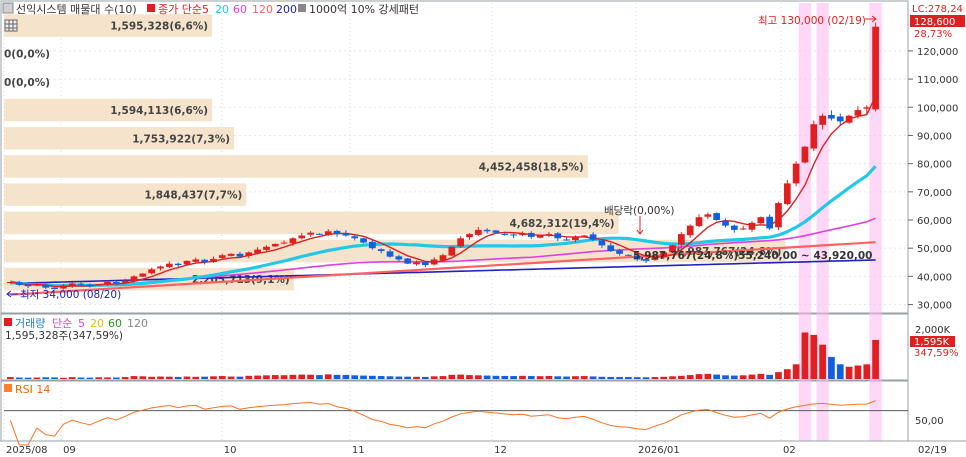  I want to click on ma-period-5: 5, so click(205, 9).